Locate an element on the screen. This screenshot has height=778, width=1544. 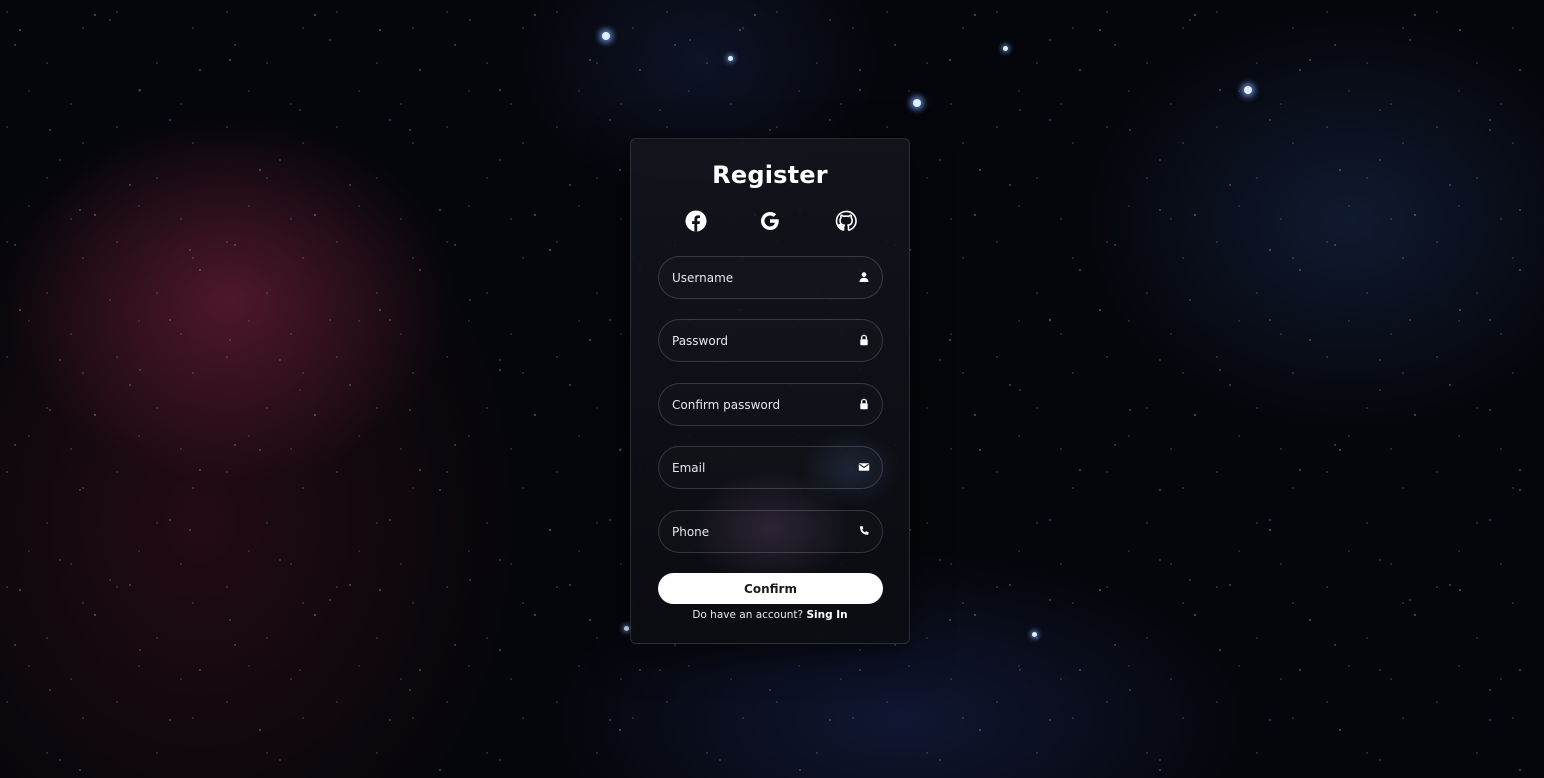
confirm-password-field is located at coordinates (770, 404).